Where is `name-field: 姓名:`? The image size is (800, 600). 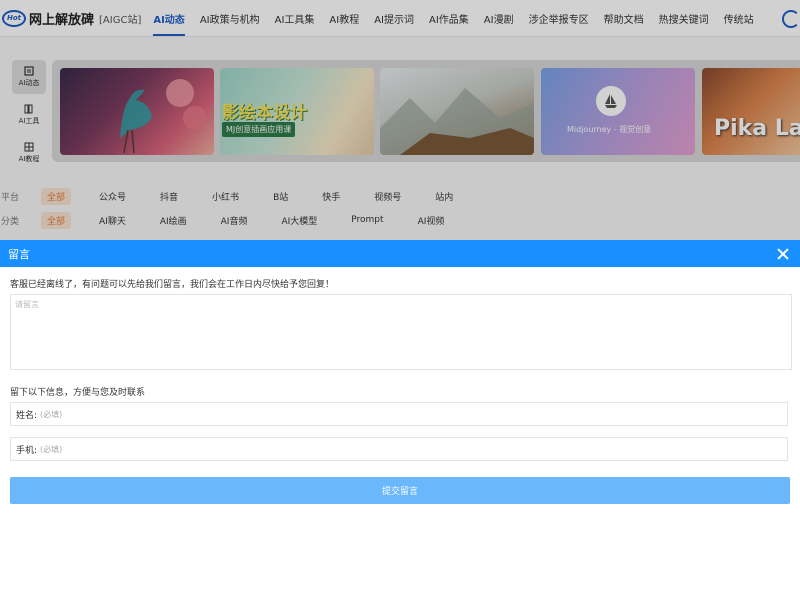
name-field: 姓名: is located at coordinates (399, 414).